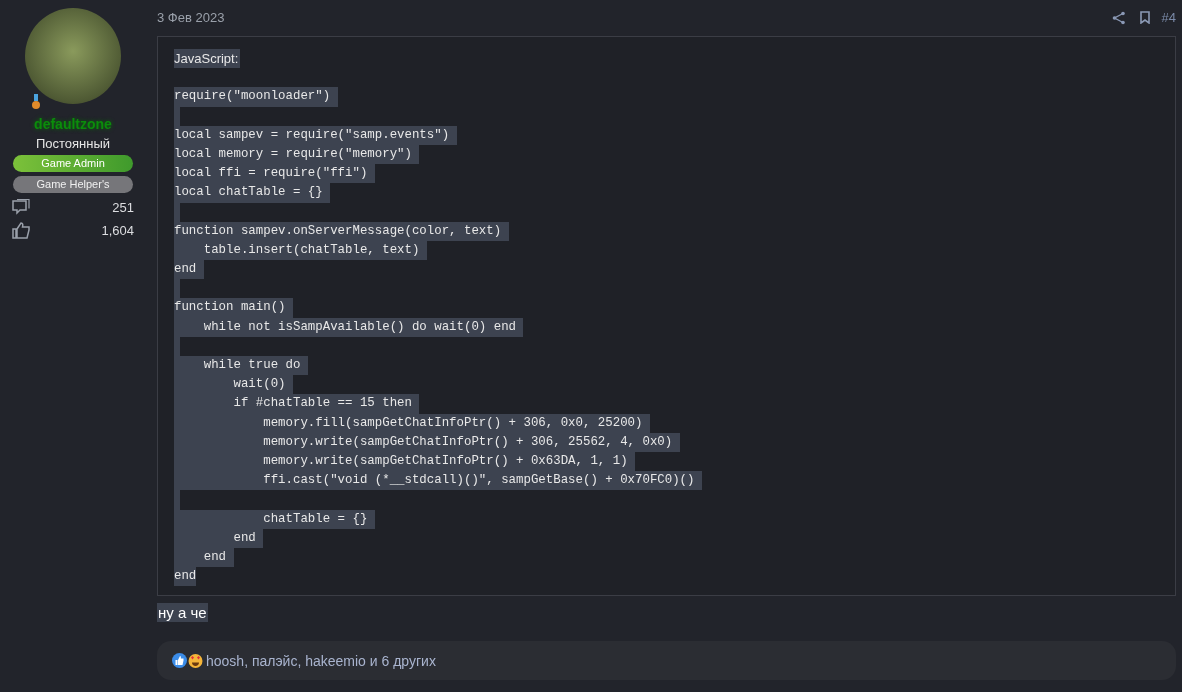  I want to click on user-banner: Game Helper's, so click(73, 184).